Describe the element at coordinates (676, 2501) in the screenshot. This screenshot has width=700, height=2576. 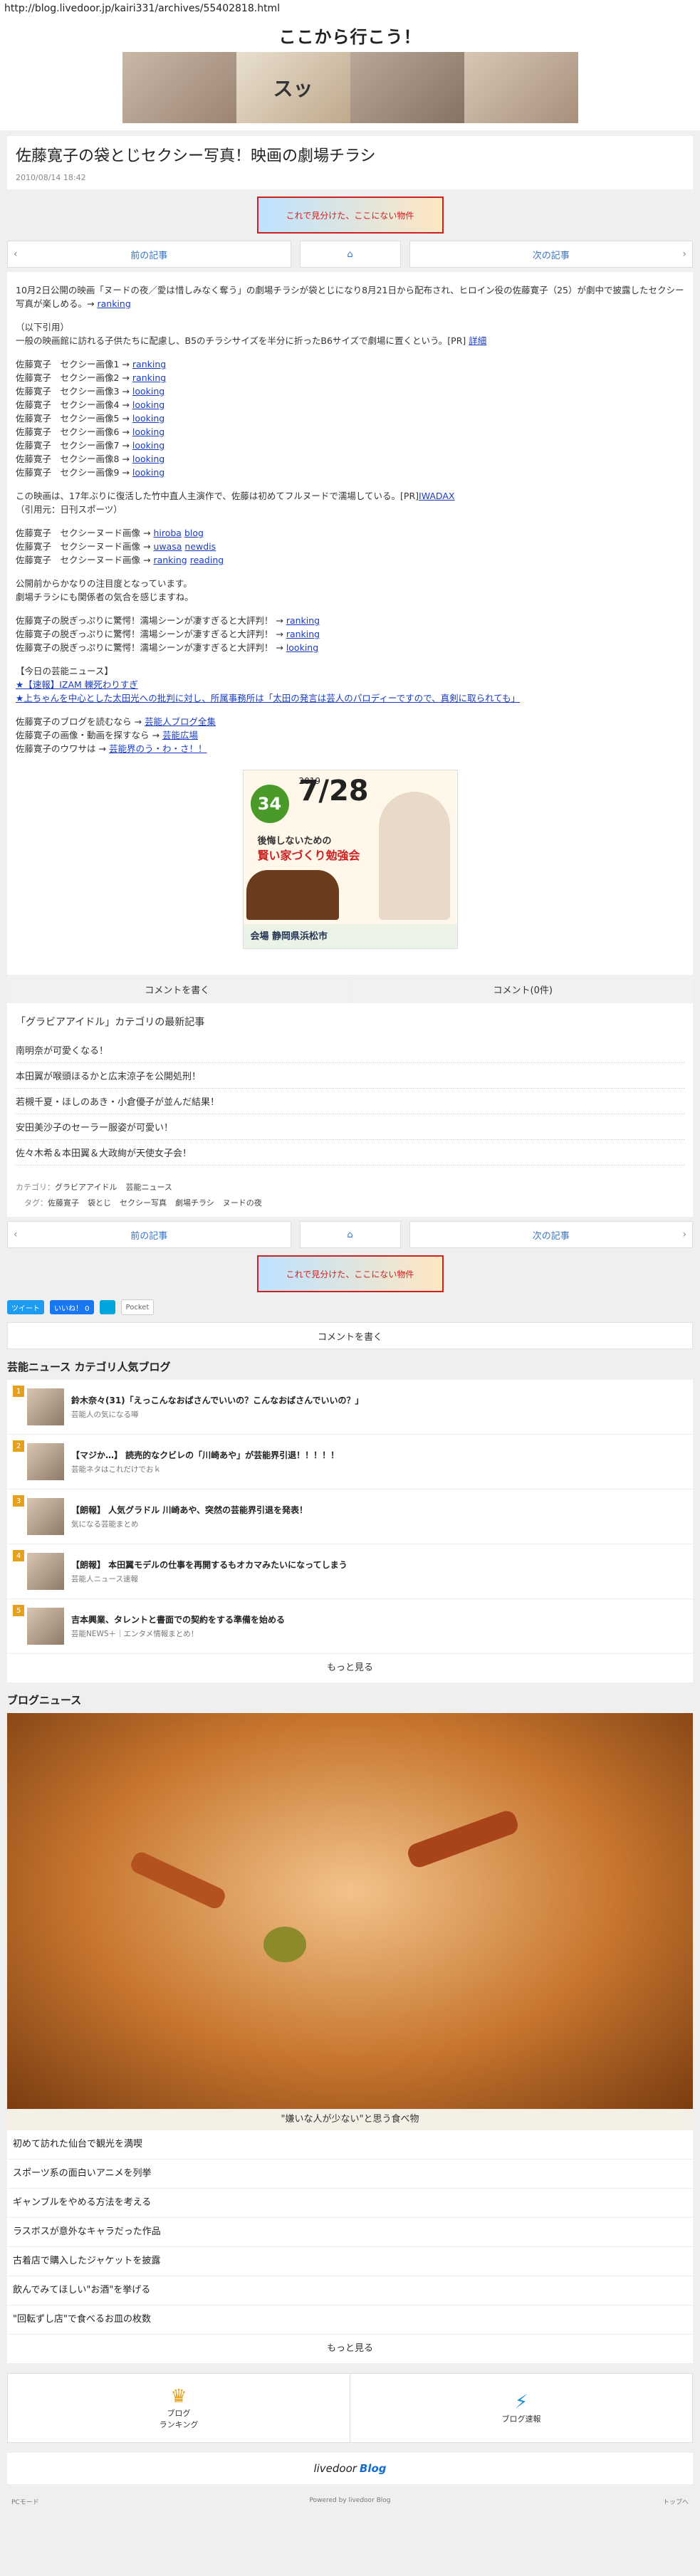
I see `back-to-top-link: トップへ` at that location.